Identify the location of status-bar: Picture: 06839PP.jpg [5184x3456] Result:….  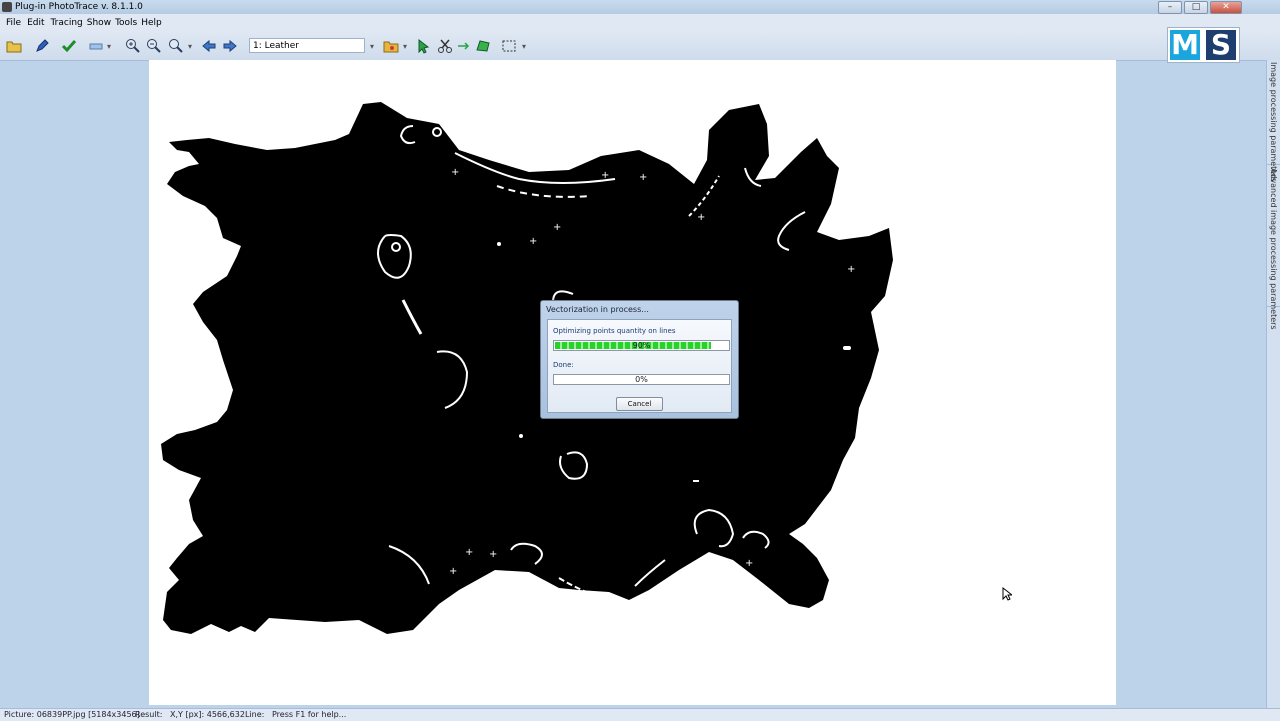
(640, 714).